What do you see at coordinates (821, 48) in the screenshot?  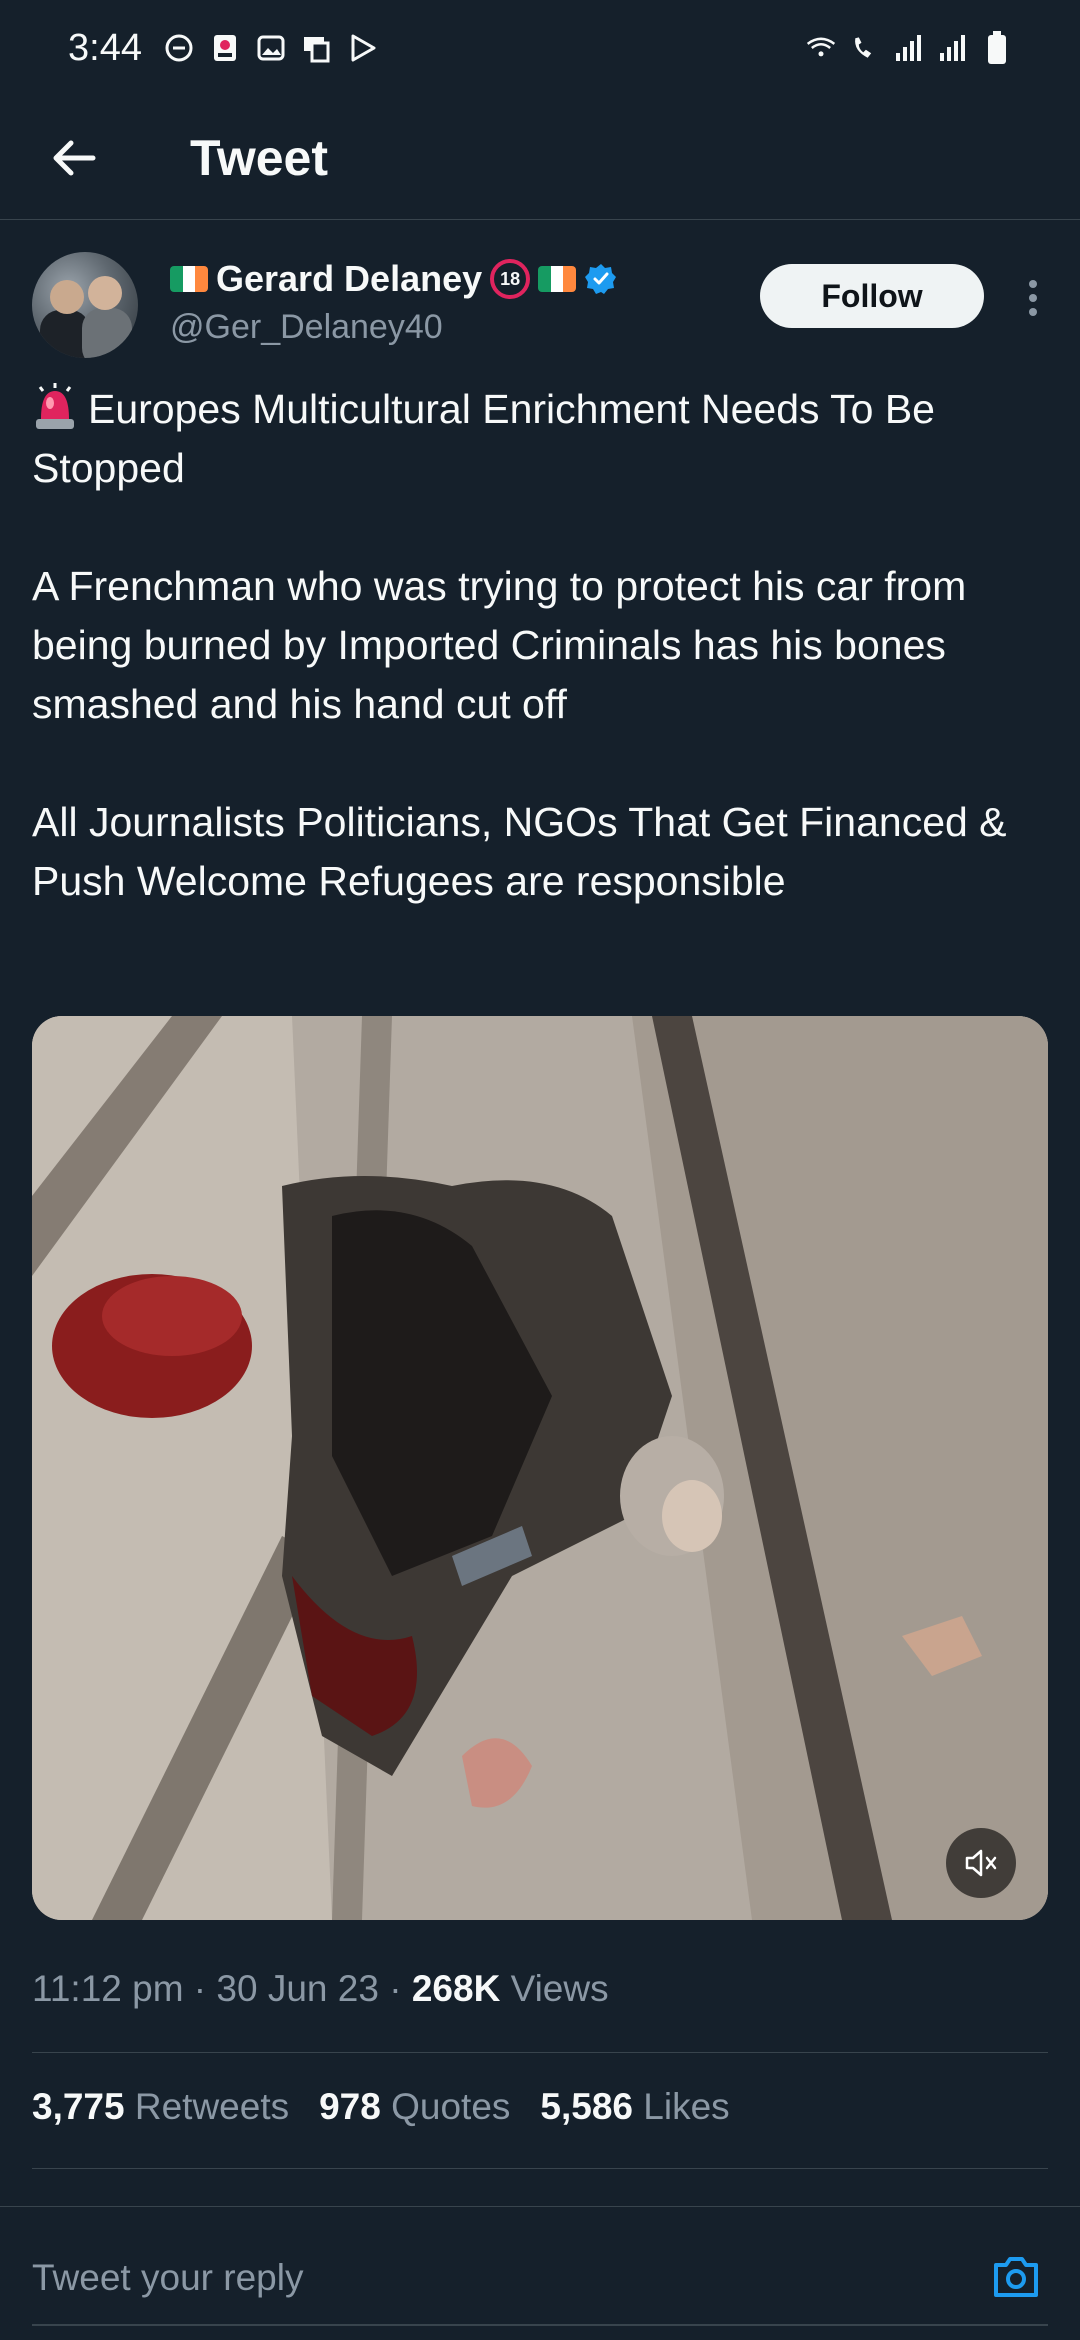 I see `wifi-icon` at bounding box center [821, 48].